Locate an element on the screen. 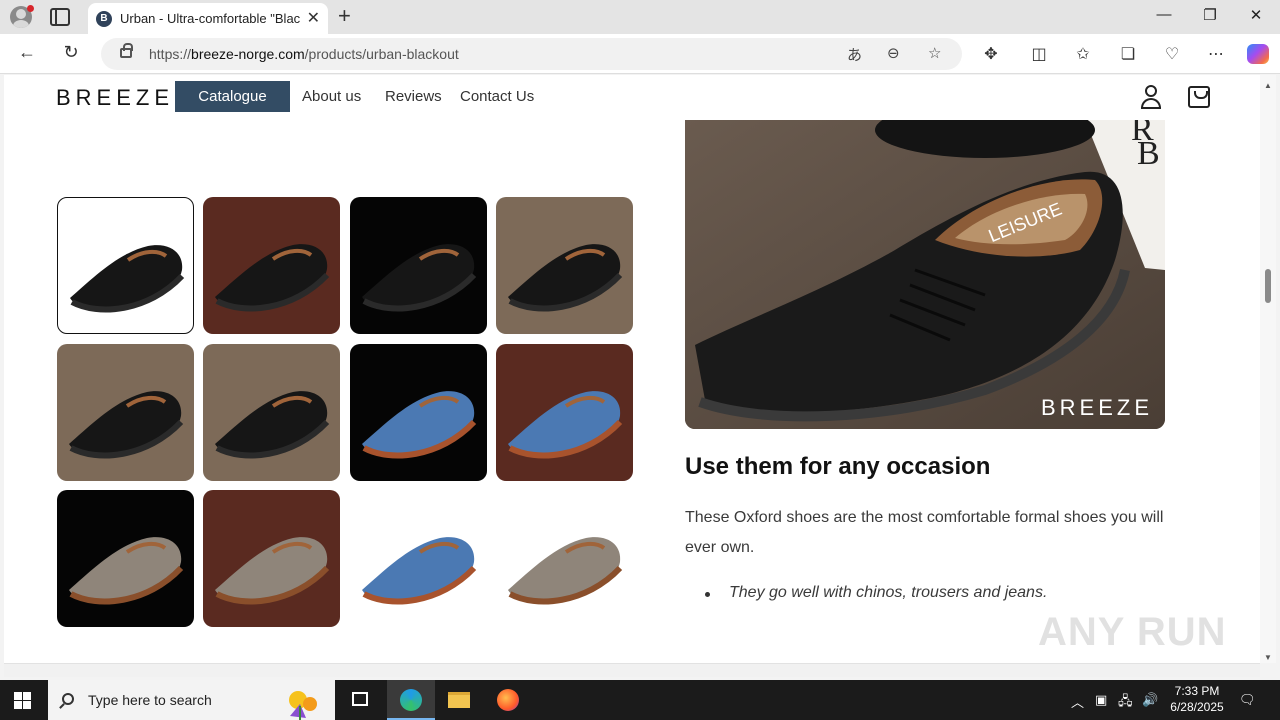 The image size is (1280, 720). tab-title: Urban - Ultra-comfortable "Blackout" is located at coordinates (210, 18).